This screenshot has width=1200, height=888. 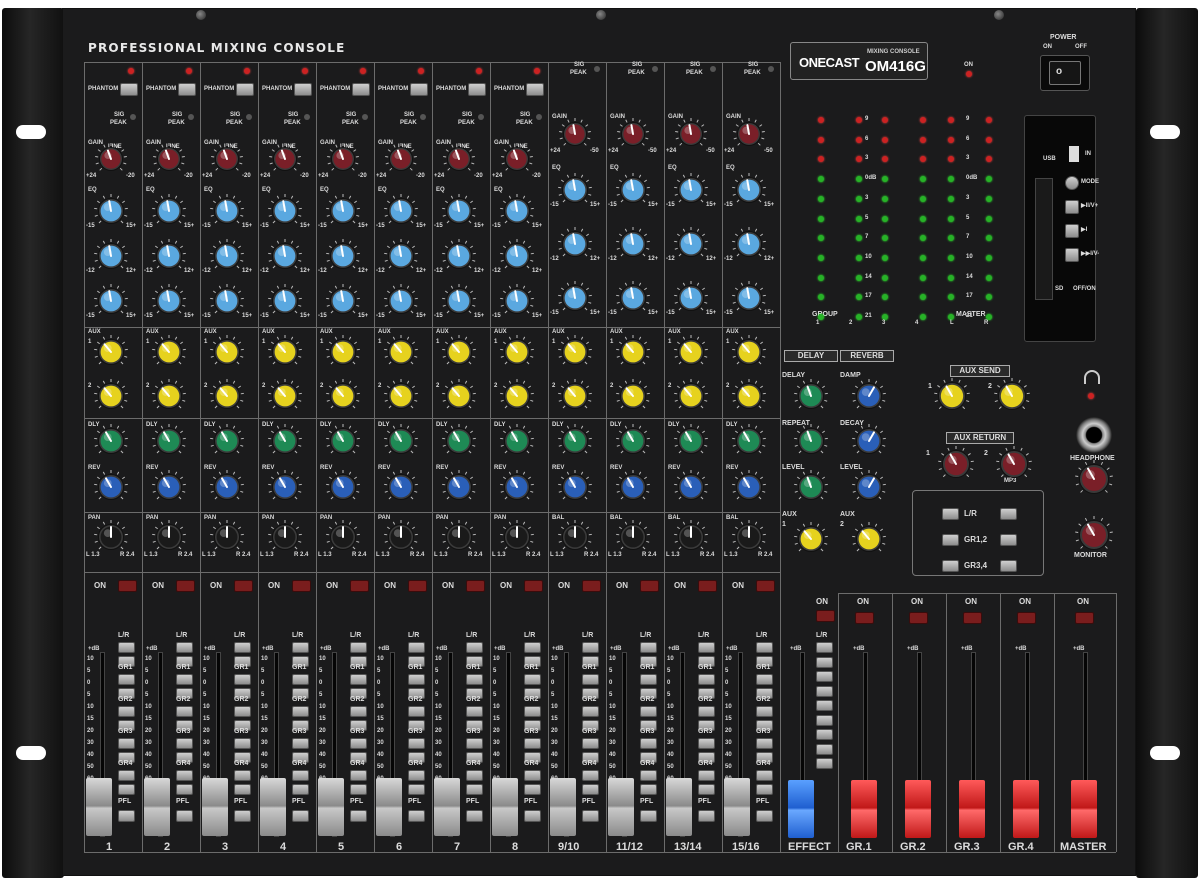 What do you see at coordinates (1072, 183) in the screenshot?
I see `mp3-mode-button` at bounding box center [1072, 183].